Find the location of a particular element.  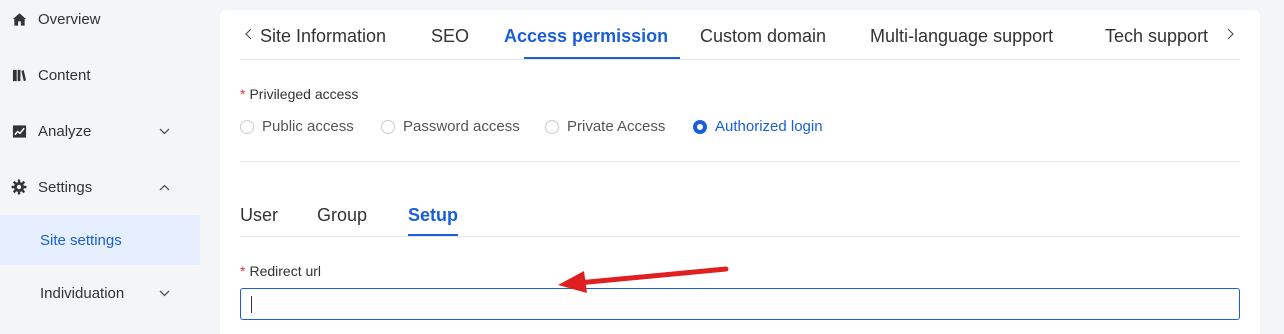

radio-private-access: Private Access is located at coordinates (605, 126).